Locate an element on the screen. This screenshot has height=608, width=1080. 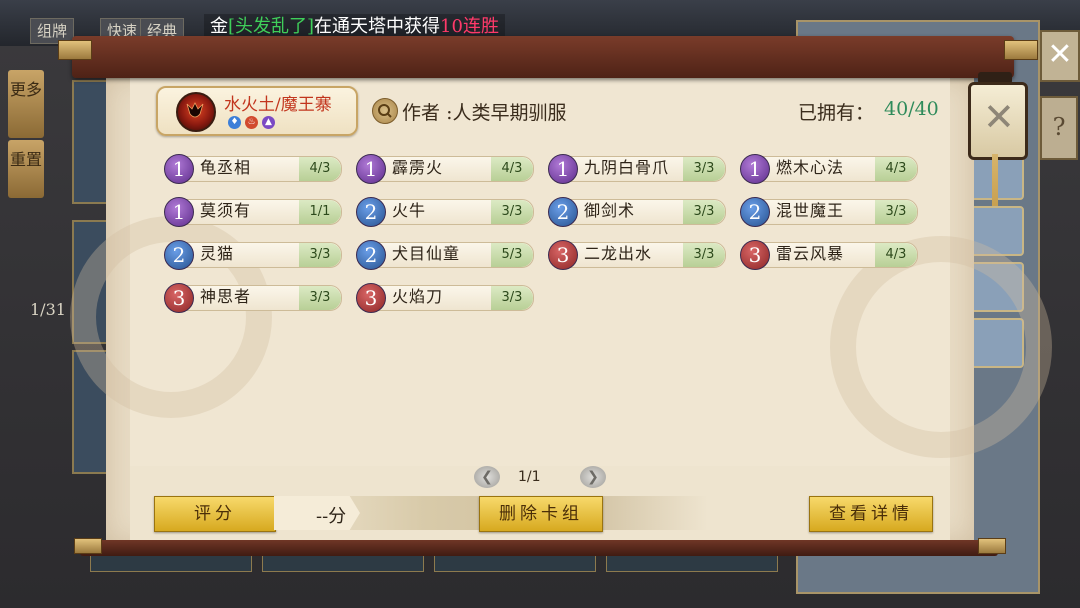
card-count: 5/3 is located at coordinates (512, 255).